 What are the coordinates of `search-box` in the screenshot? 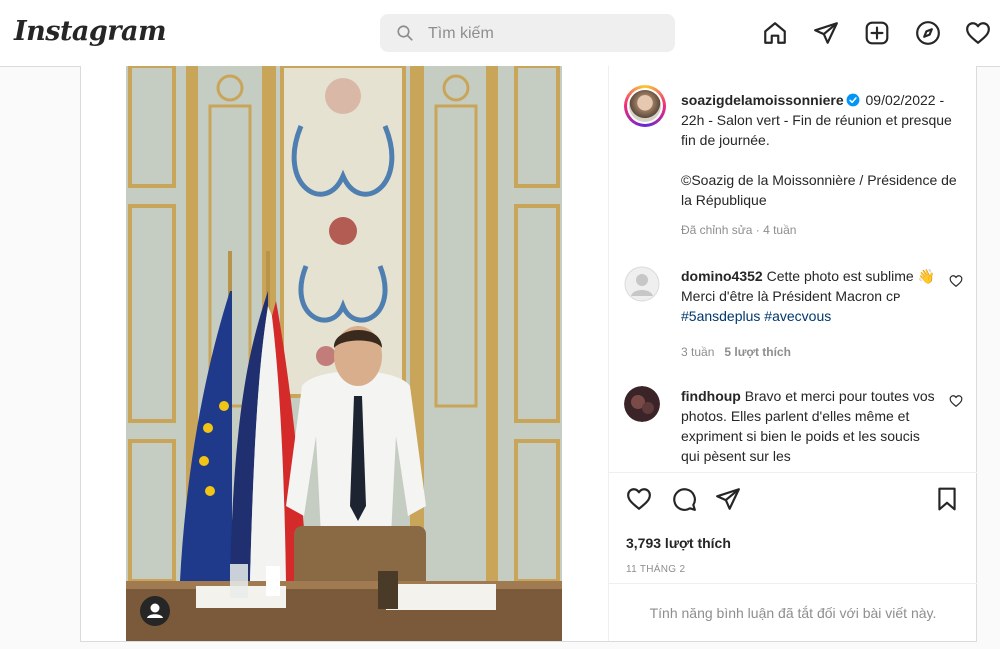 It's located at (527, 34).